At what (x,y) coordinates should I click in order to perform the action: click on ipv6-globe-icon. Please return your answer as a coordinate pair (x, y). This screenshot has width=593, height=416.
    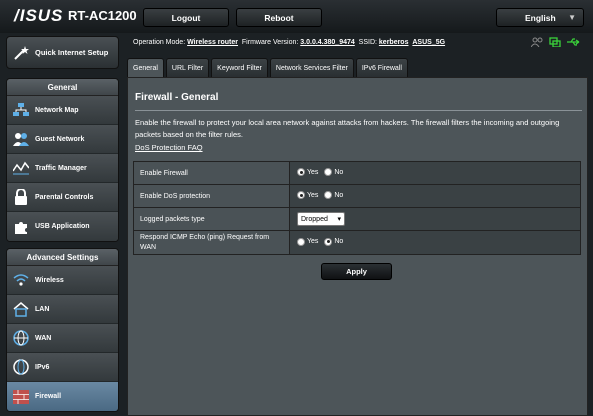
    Looking at the image, I should click on (21, 367).